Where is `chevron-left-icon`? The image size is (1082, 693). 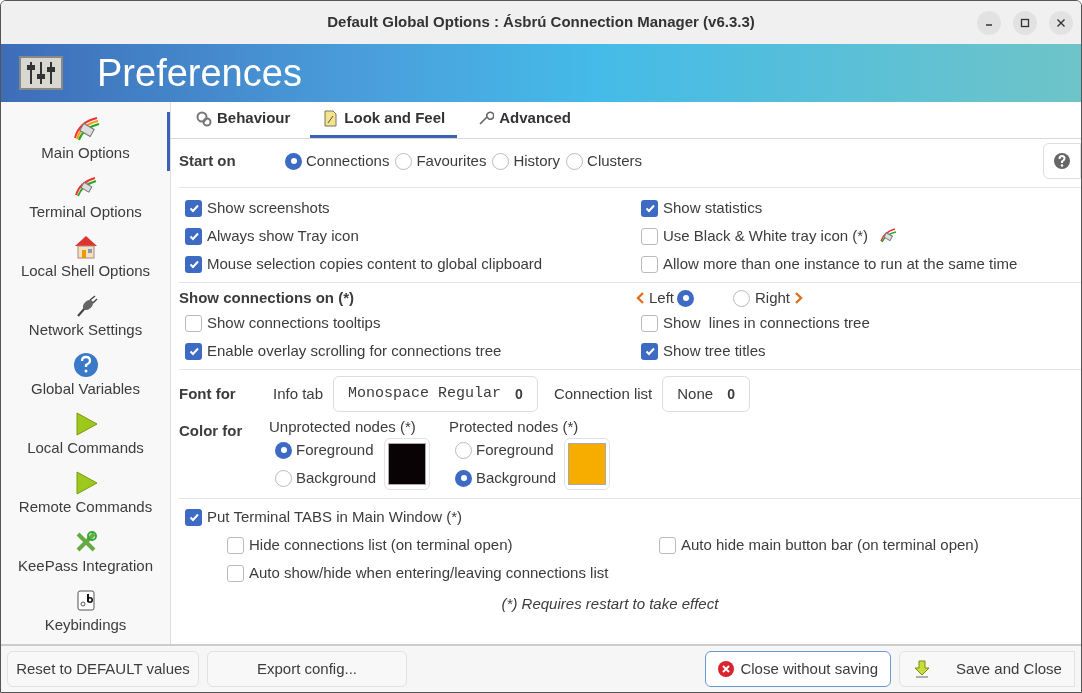
chevron-left-icon is located at coordinates (640, 298).